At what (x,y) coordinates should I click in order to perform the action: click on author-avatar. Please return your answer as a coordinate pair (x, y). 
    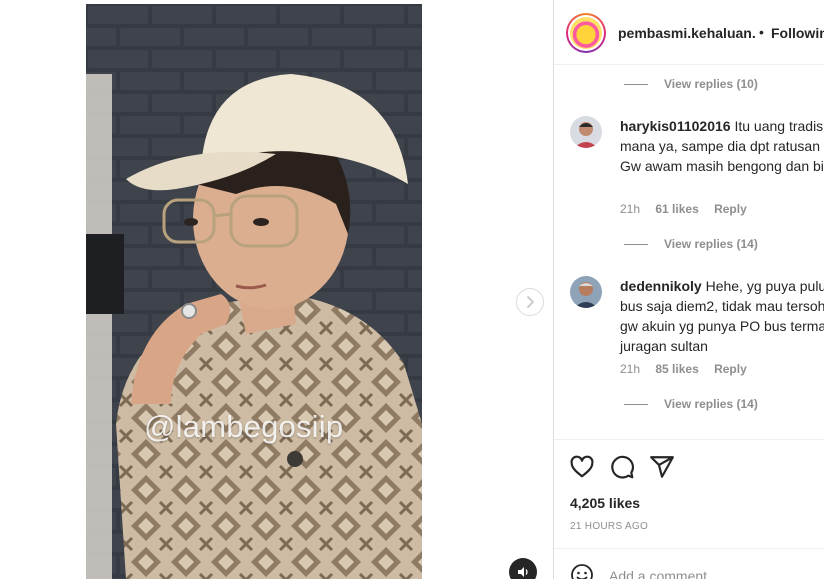
    Looking at the image, I should click on (586, 33).